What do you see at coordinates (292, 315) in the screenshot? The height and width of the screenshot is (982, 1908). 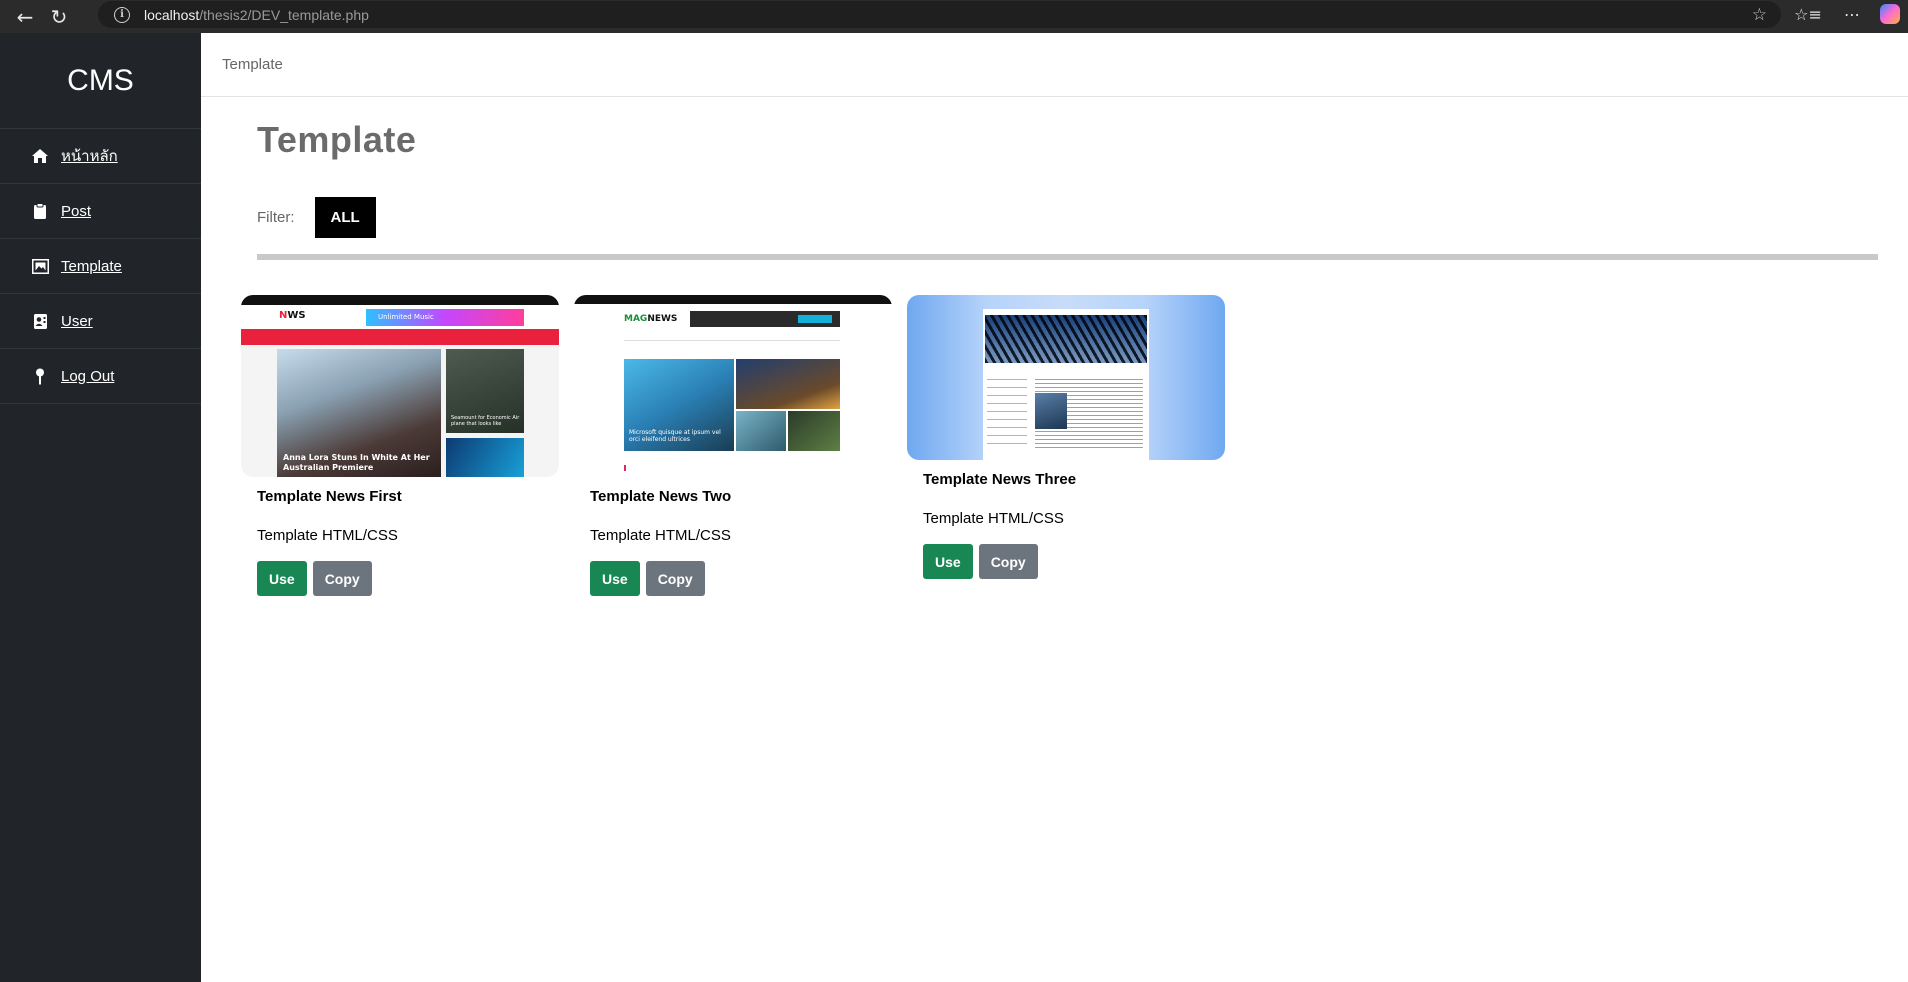 I see `thumb-logo: NWS` at bounding box center [292, 315].